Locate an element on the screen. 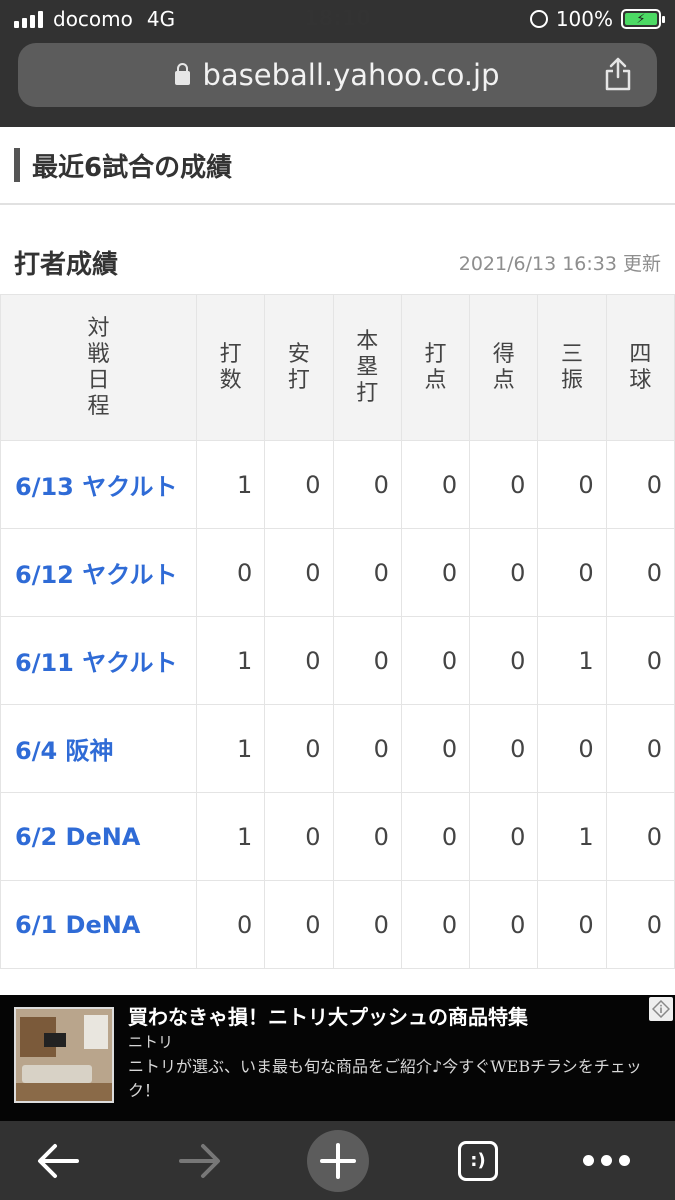 The width and height of the screenshot is (675, 1200). column-header-runs: 得点 is located at coordinates (504, 367).